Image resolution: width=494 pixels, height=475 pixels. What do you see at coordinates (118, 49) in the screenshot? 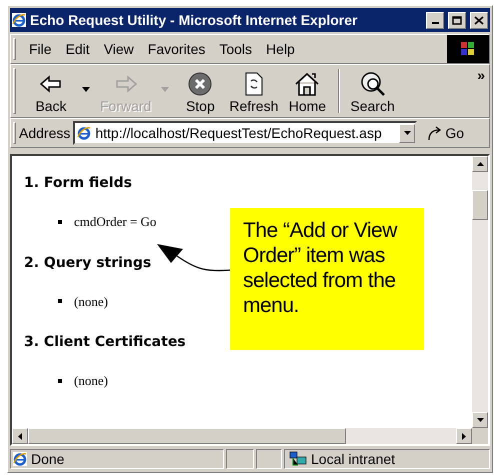
I see `menu-item: View` at bounding box center [118, 49].